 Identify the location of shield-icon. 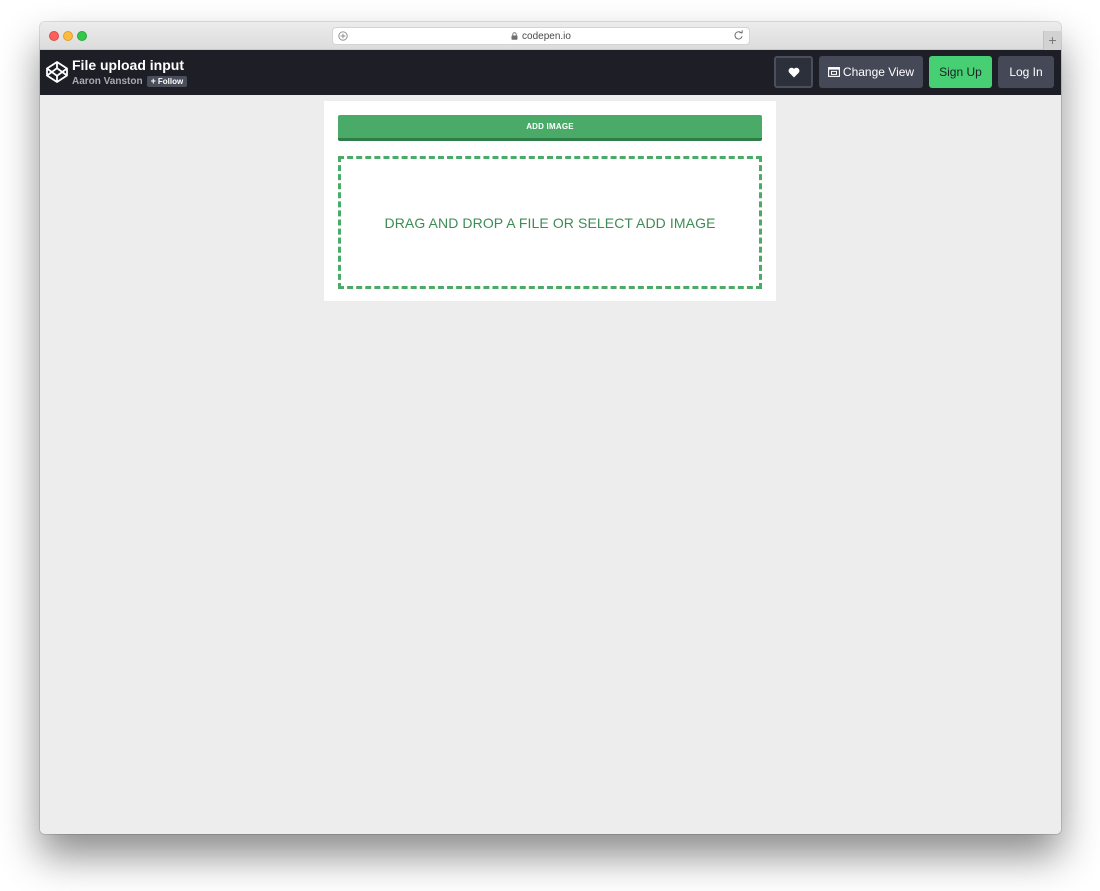
(343, 36).